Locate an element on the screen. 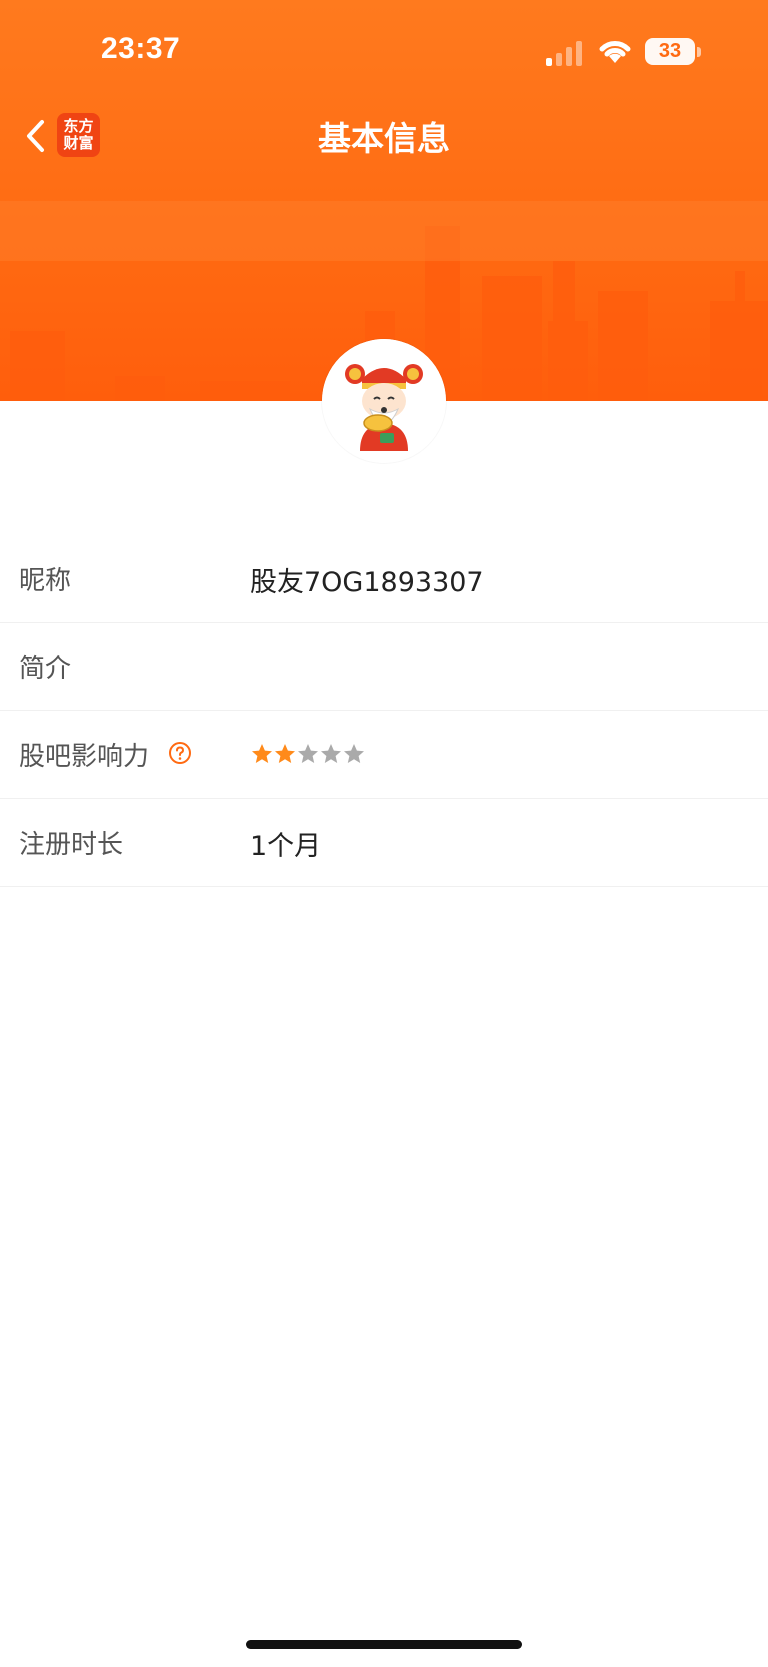  avatar-illustration is located at coordinates (384, 401).